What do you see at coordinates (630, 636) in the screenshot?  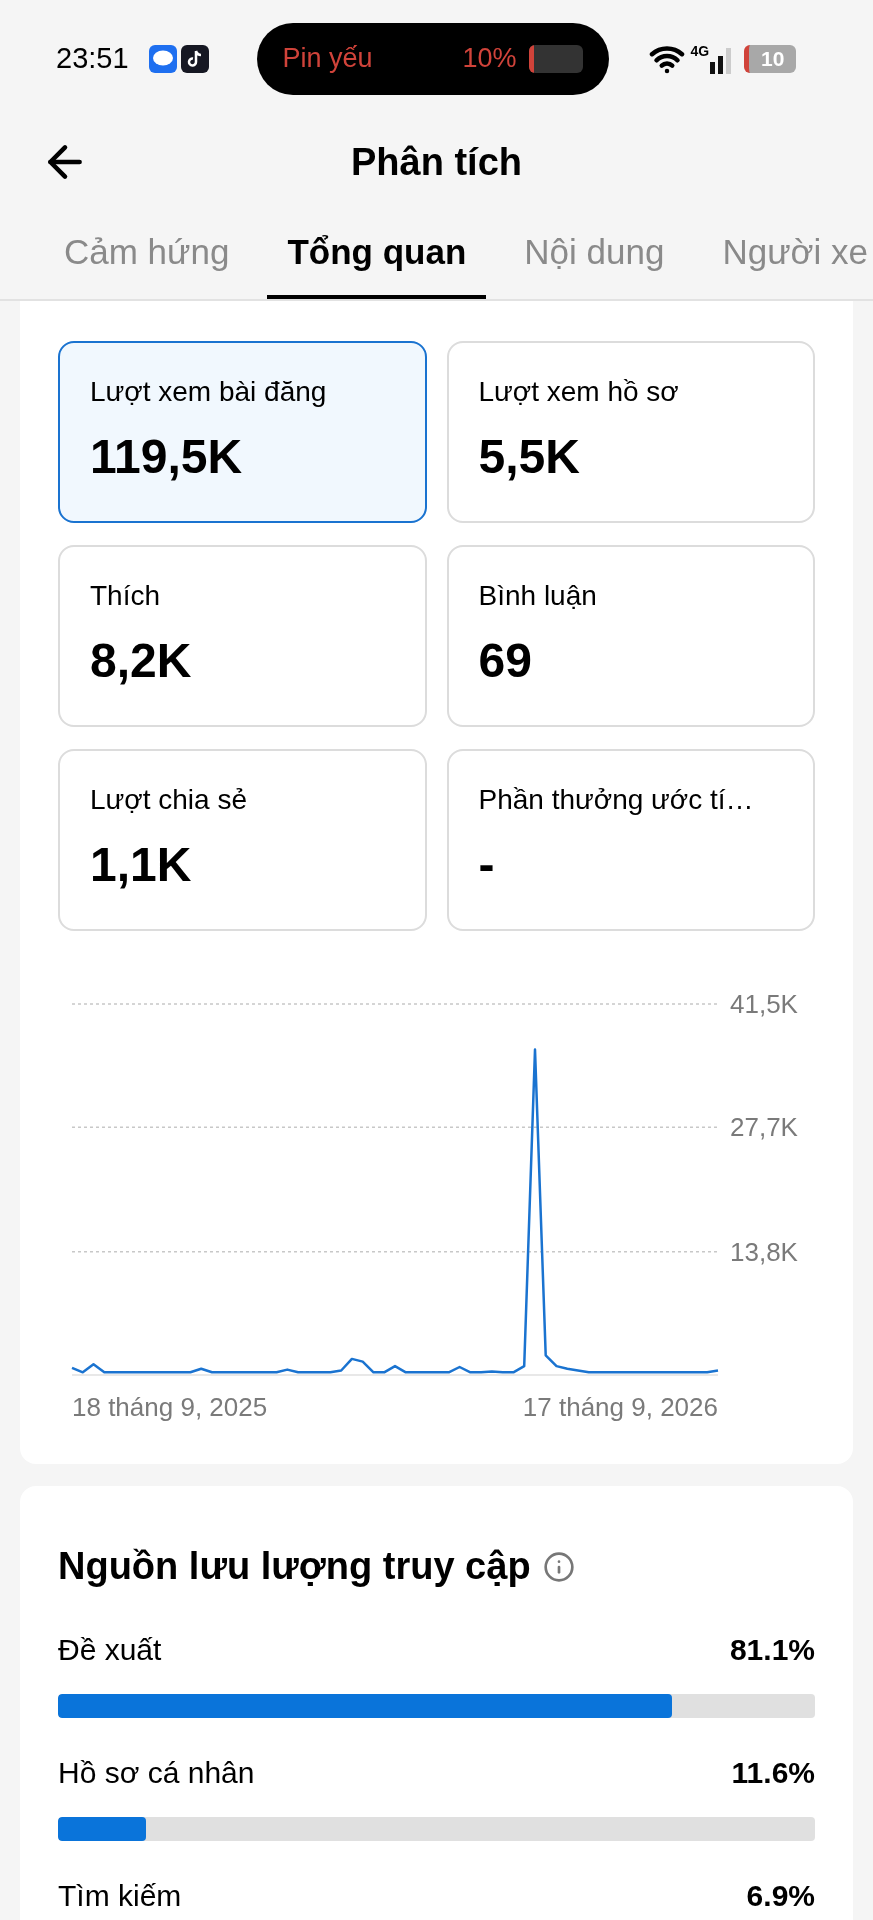 I see `metric-card: Bình luận 69` at bounding box center [630, 636].